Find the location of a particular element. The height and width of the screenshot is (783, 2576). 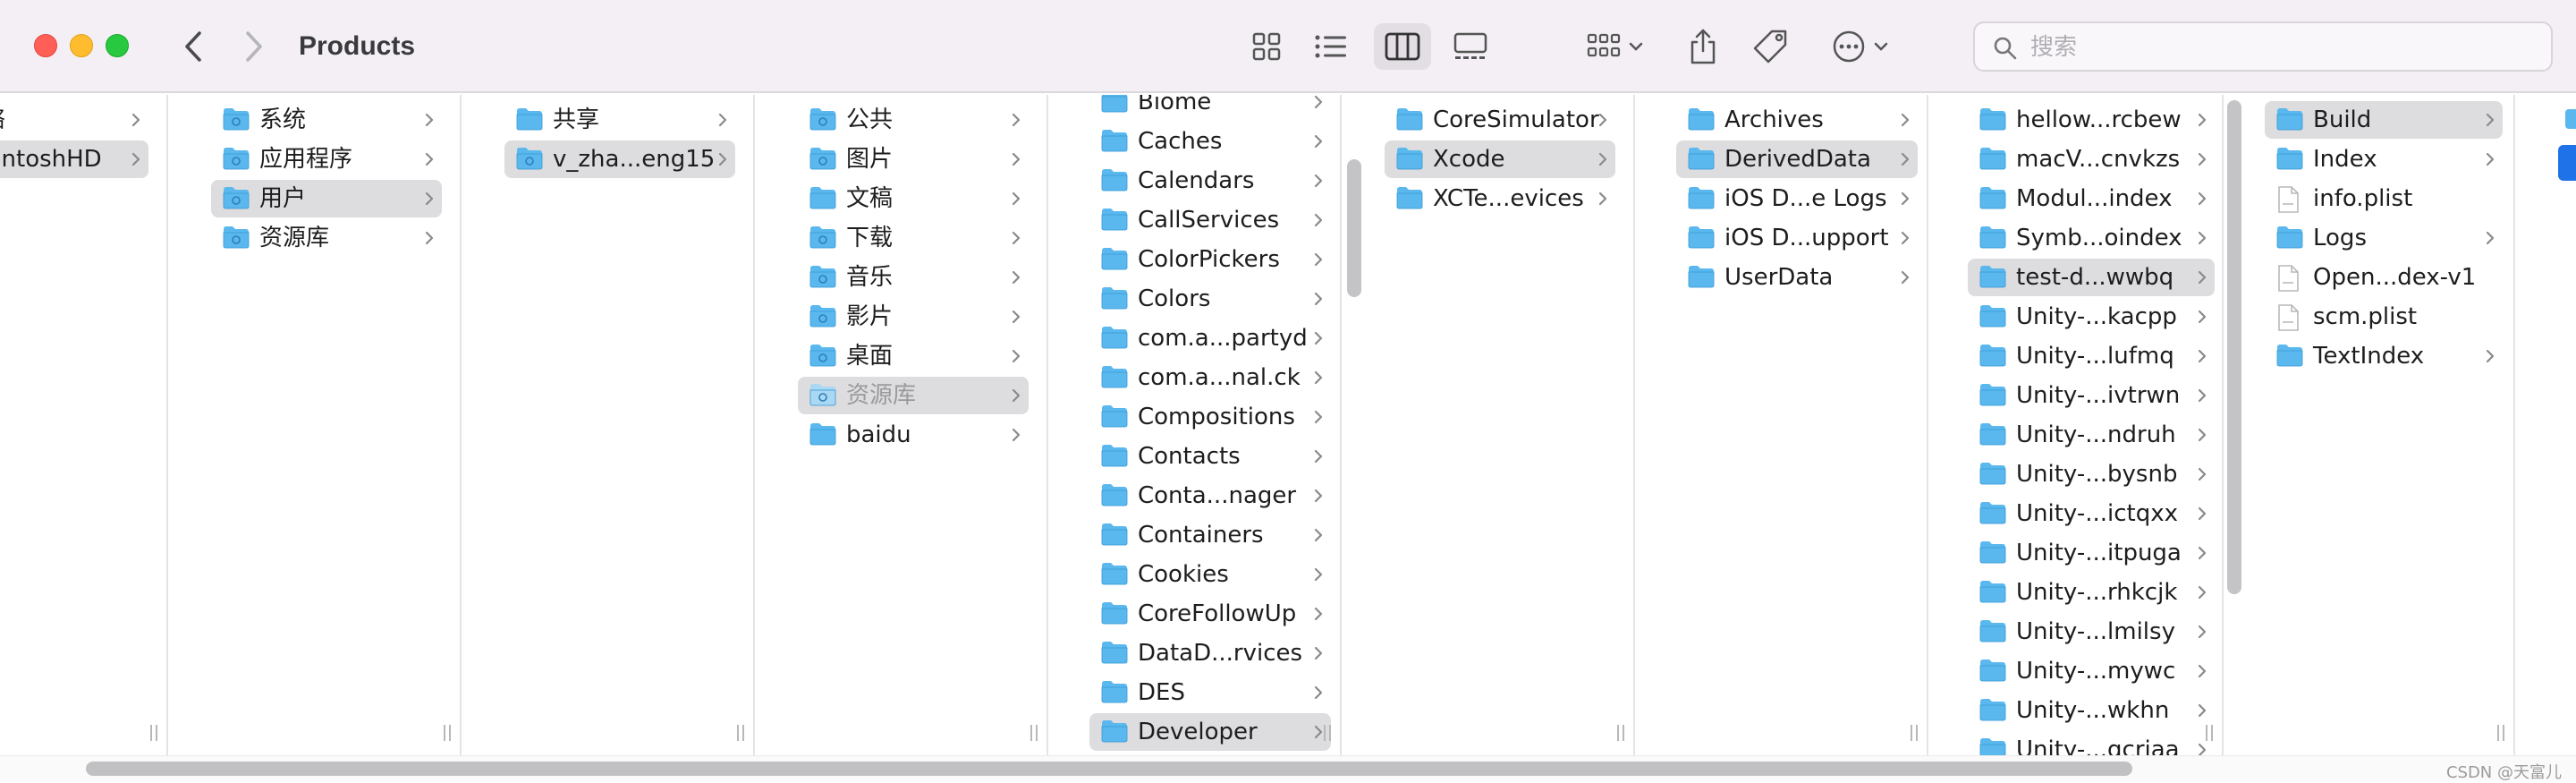

forward-button is located at coordinates (254, 46).